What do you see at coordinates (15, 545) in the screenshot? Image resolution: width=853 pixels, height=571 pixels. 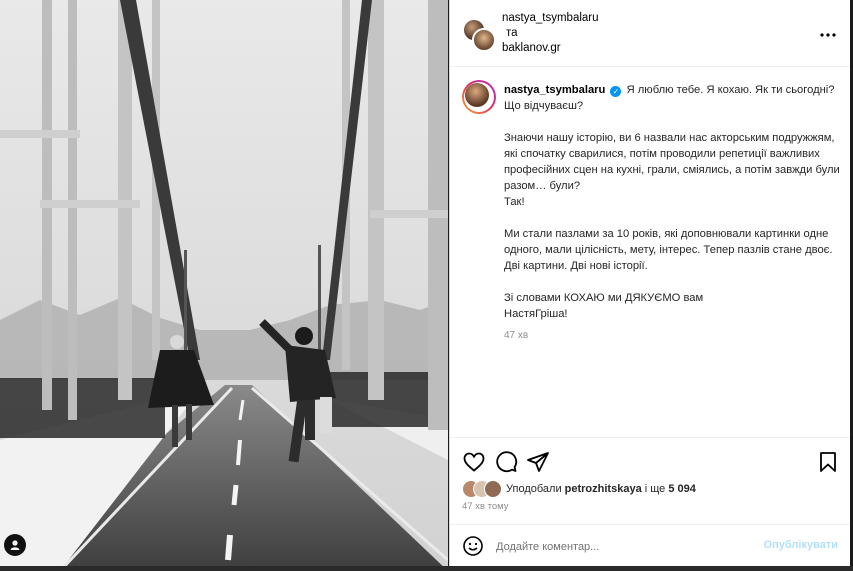 I see `user-tag-icon` at bounding box center [15, 545].